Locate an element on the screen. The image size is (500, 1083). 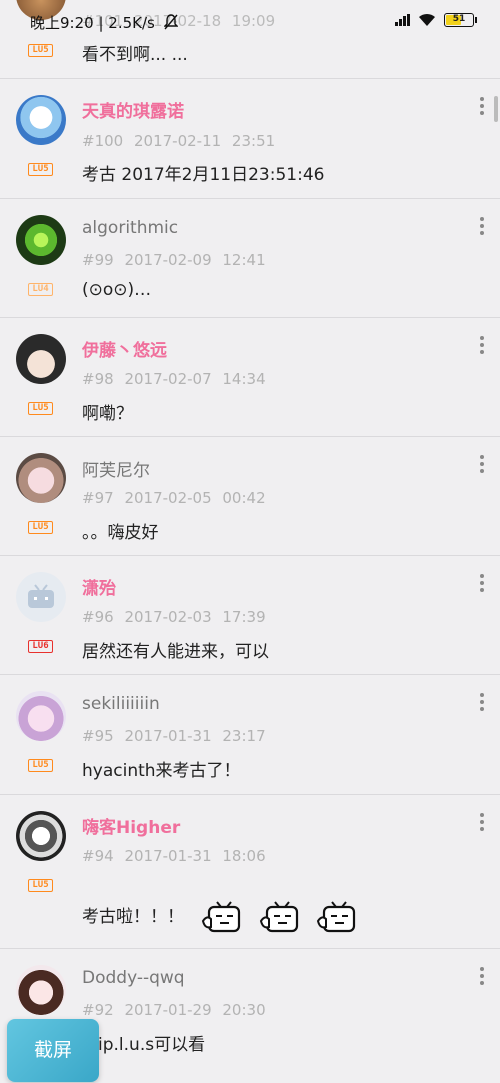
comment-date: 2017-02-03 17:39 is located at coordinates (195, 617).